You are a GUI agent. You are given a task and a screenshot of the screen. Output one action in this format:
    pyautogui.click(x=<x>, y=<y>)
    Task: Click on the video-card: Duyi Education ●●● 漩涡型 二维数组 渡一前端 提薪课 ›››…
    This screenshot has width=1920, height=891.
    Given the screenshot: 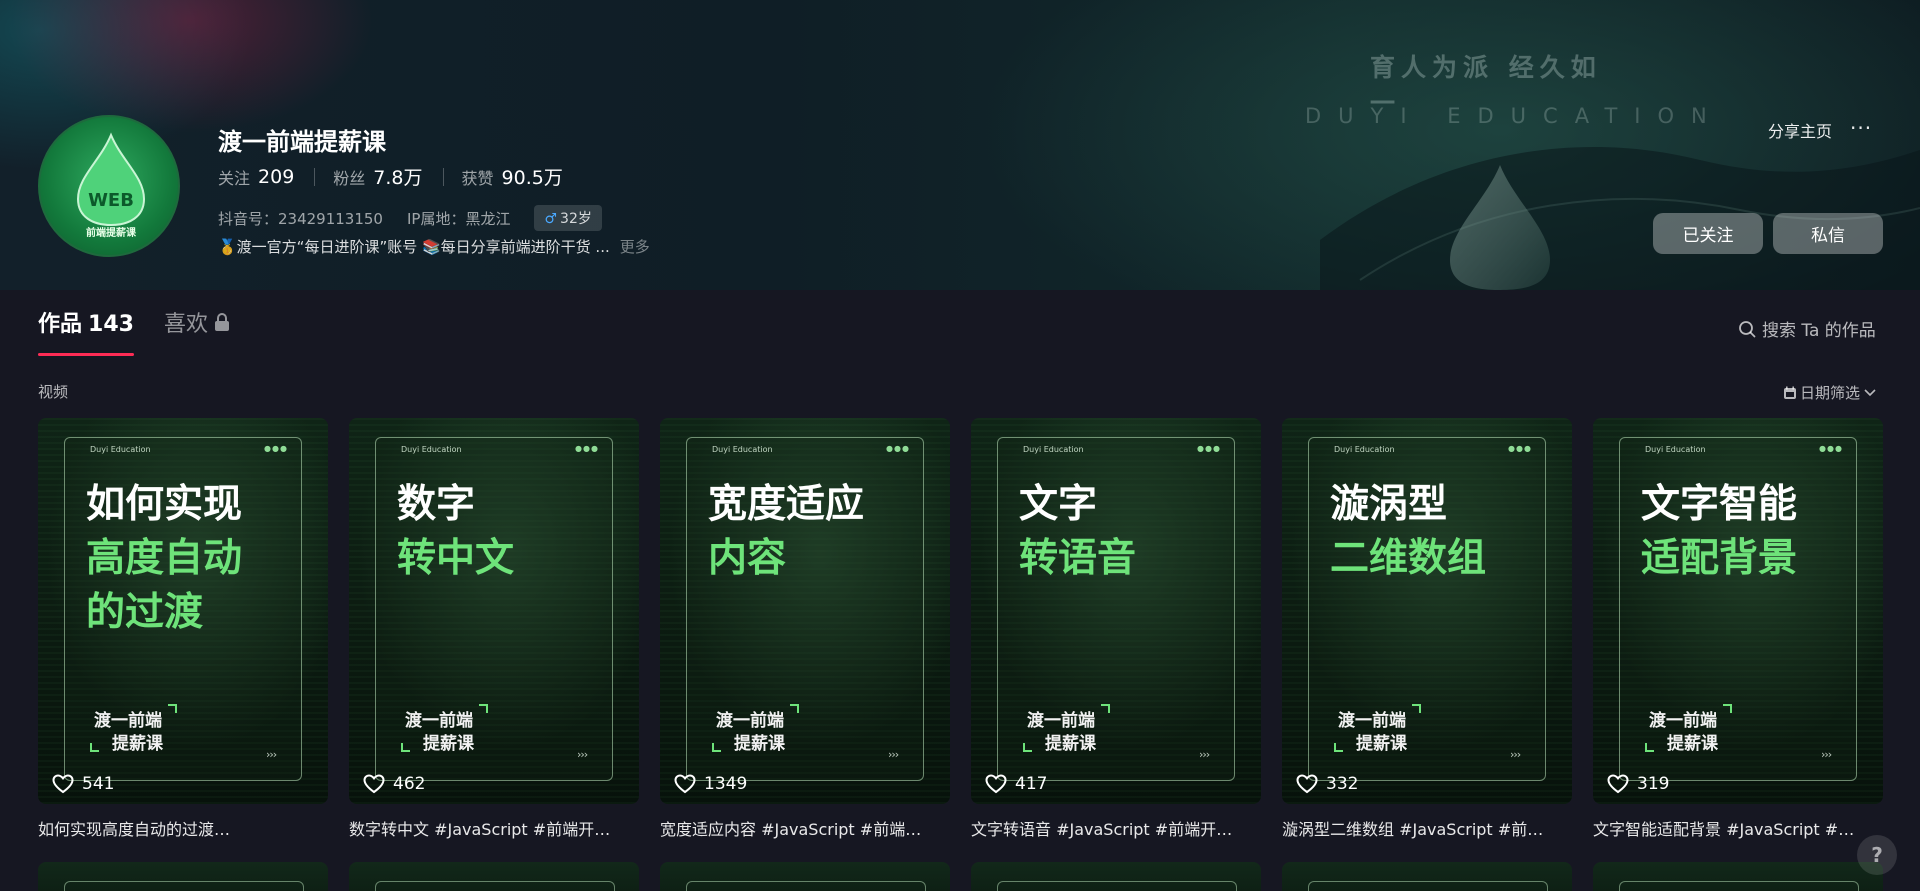 What is the action you would take?
    pyautogui.click(x=1427, y=629)
    